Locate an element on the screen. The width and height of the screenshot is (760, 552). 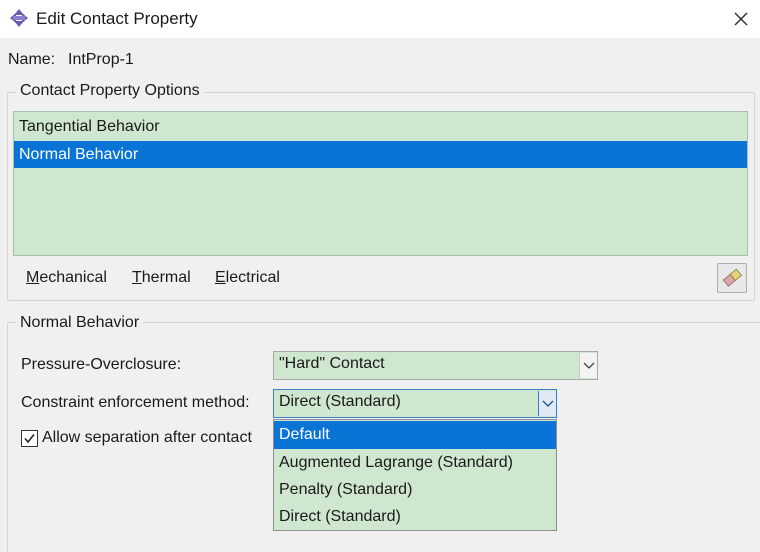
dropdown-option-penalty: Penalty (Standard) is located at coordinates (415, 490).